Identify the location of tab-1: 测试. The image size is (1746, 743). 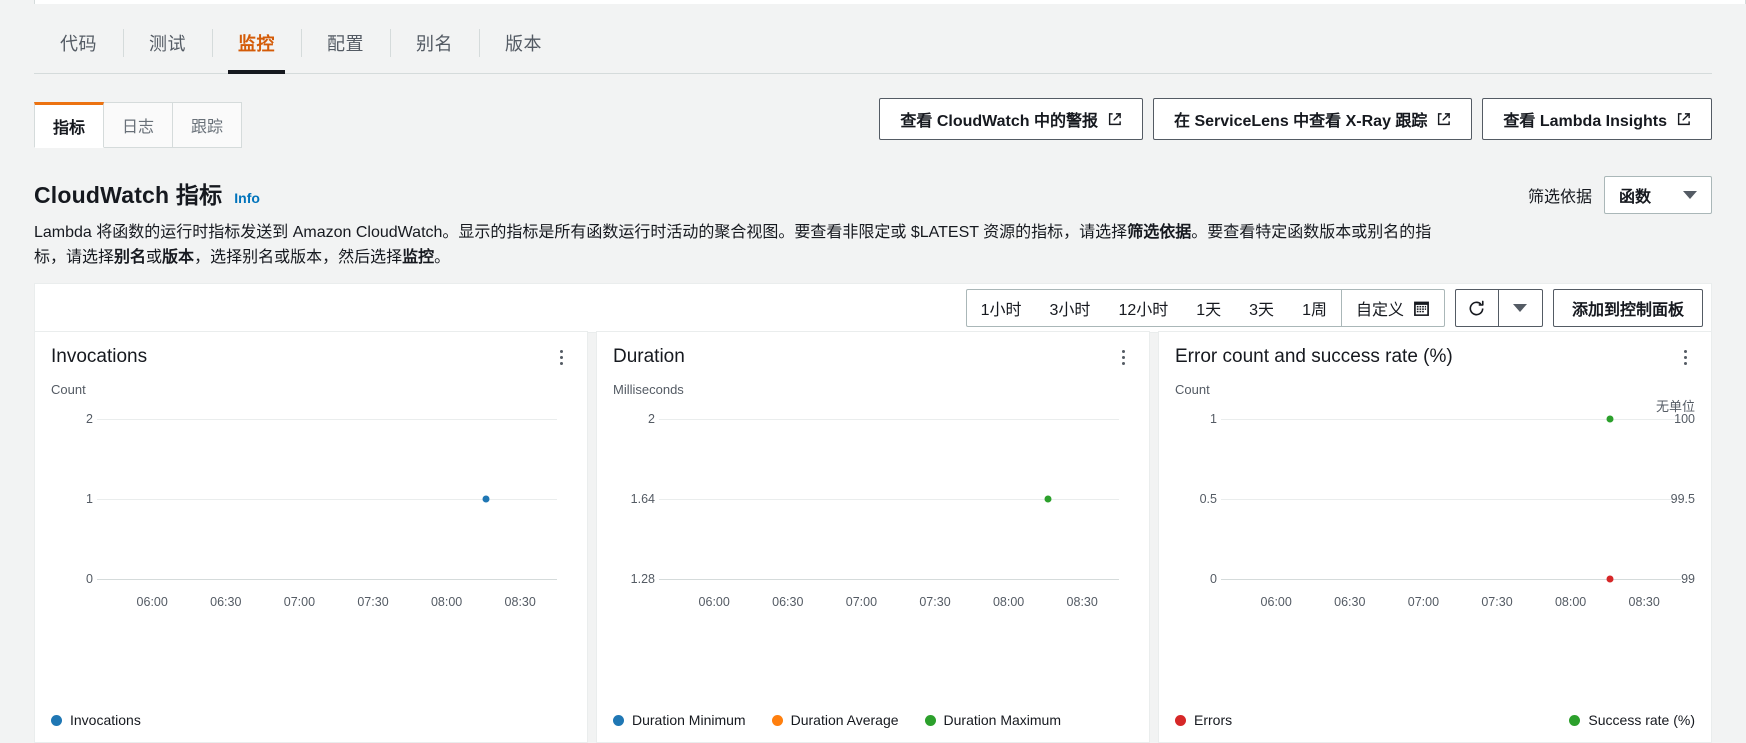
(167, 43).